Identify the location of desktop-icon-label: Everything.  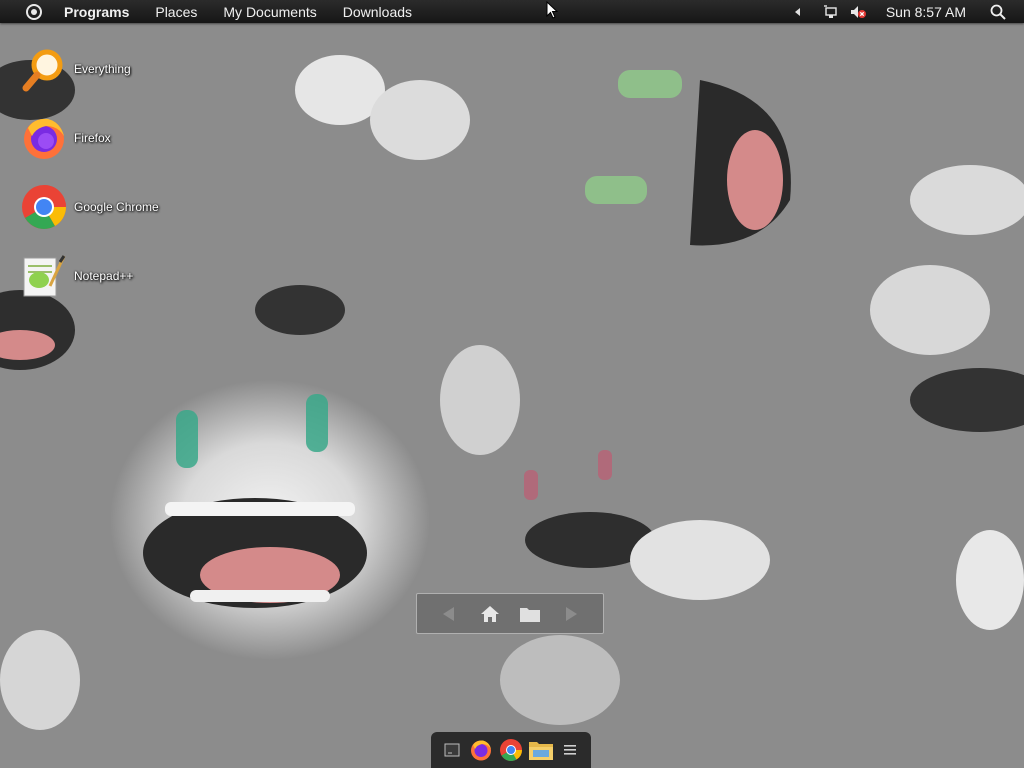
(102, 69).